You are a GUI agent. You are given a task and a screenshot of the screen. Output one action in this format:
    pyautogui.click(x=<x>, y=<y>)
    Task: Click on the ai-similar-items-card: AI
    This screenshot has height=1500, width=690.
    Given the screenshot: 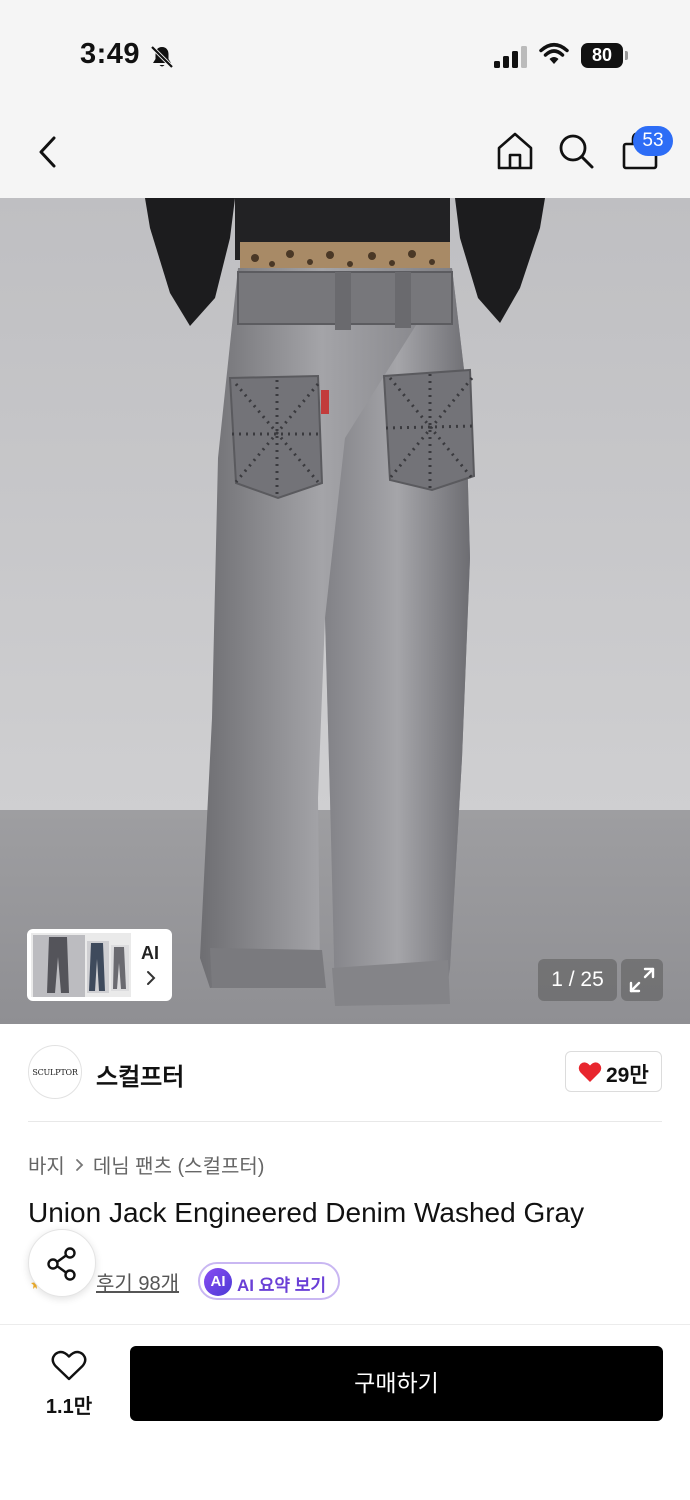 What is the action you would take?
    pyautogui.click(x=99, y=965)
    